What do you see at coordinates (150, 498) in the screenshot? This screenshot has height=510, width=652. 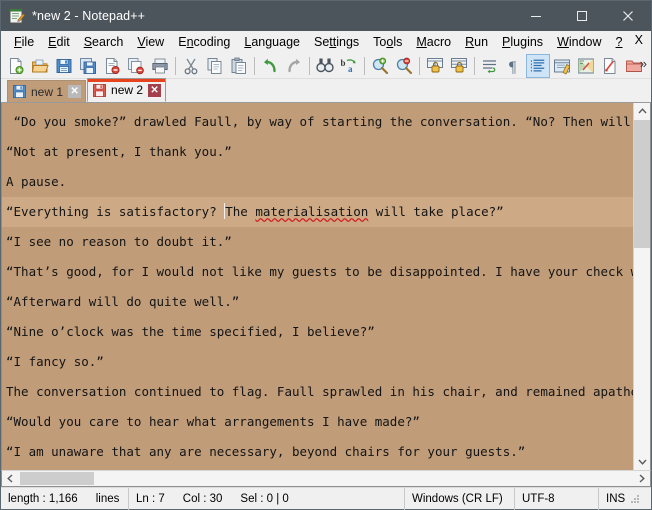 I see `status-line-number: Ln : 7` at bounding box center [150, 498].